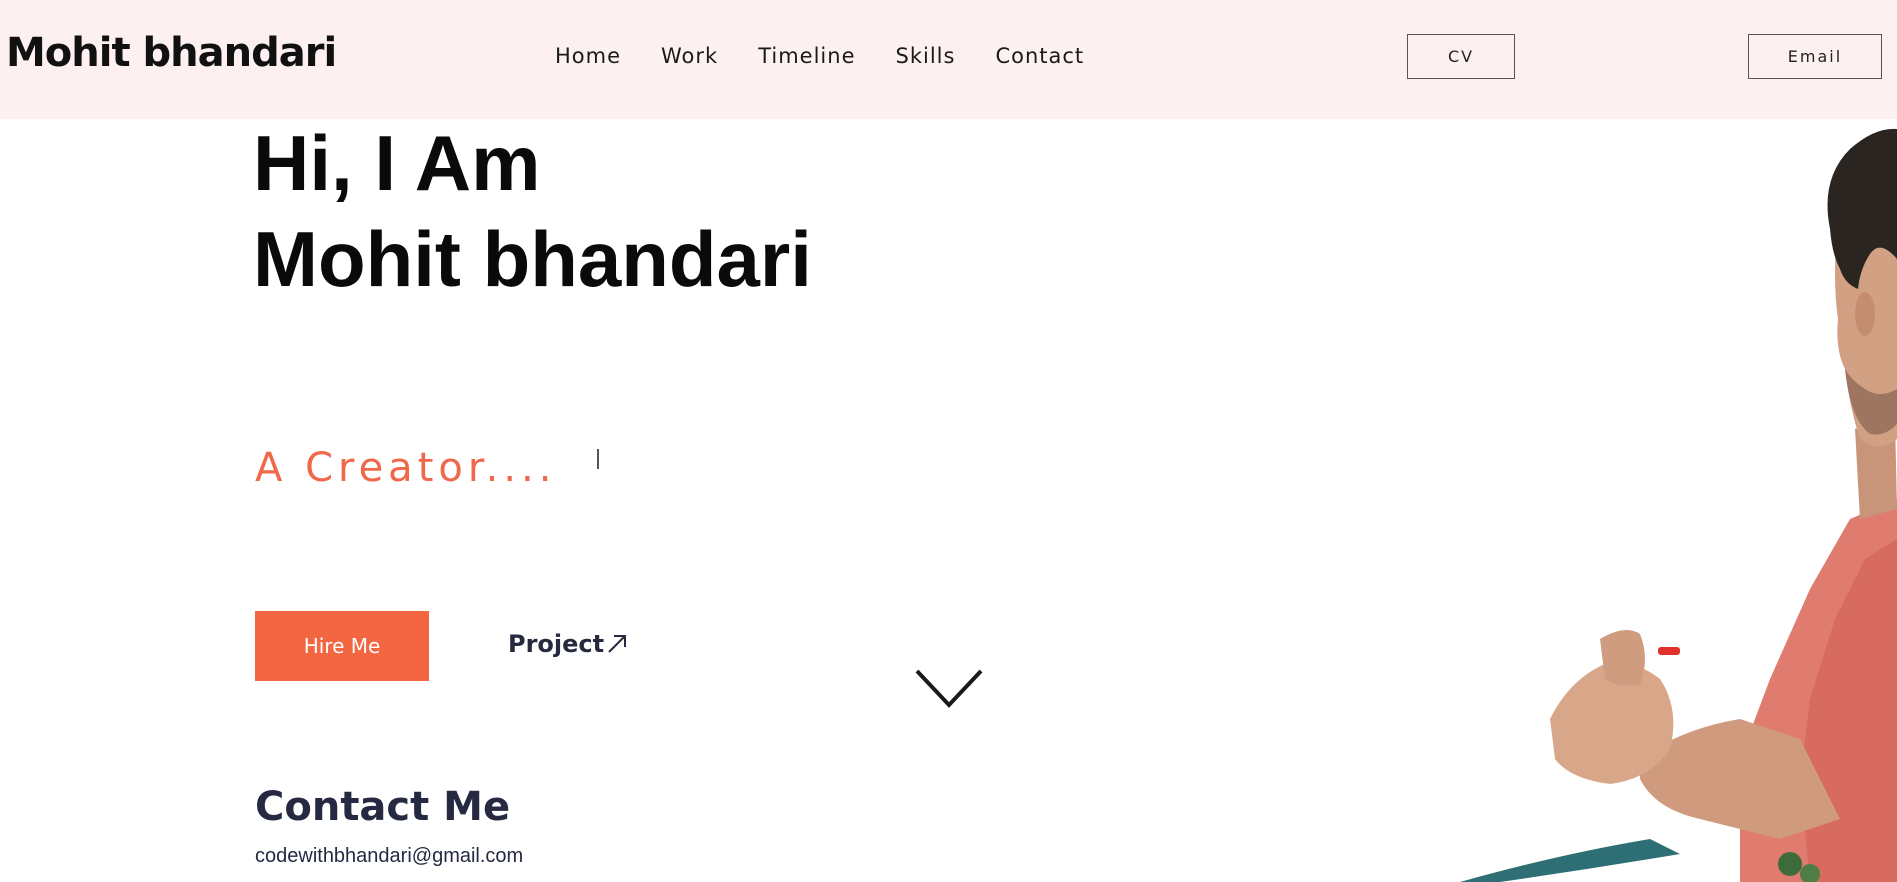  I want to click on brand-logo: Mohit bhandari, so click(171, 53).